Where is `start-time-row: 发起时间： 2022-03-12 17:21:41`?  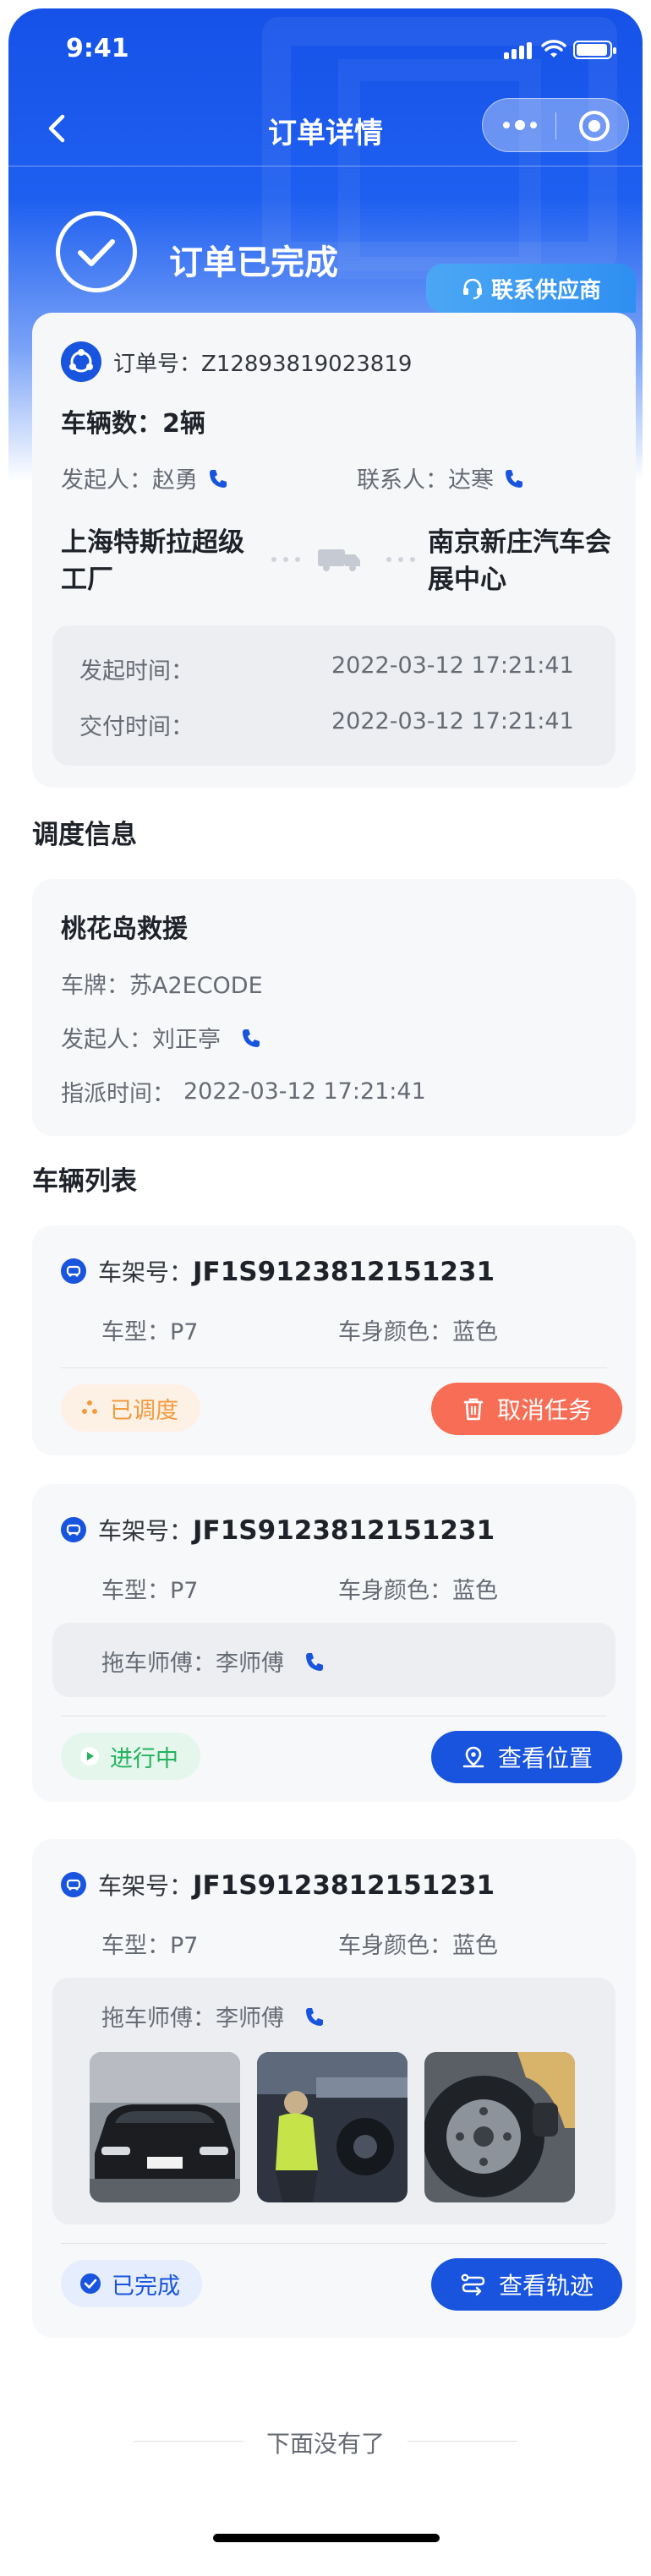 start-time-row: 发起时间： 2022-03-12 17:21:41 is located at coordinates (337, 668).